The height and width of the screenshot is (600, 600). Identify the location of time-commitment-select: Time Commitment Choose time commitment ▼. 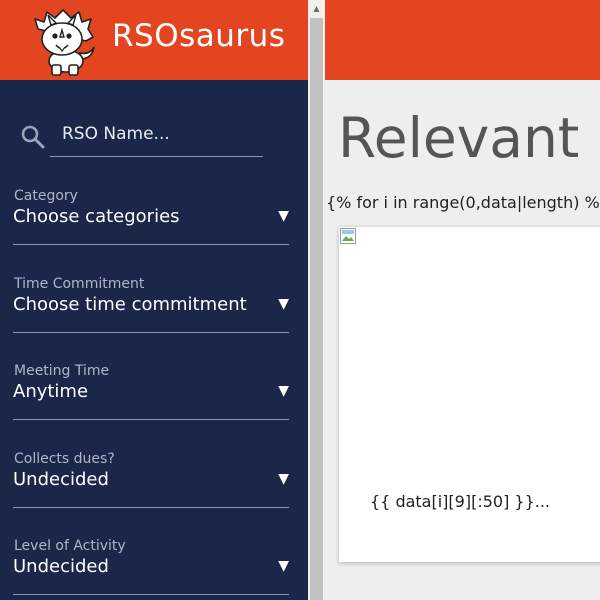
(151, 304).